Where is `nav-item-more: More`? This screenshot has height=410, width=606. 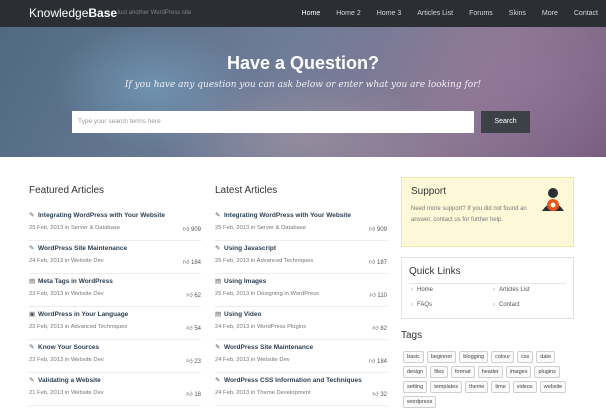
nav-item-more: More is located at coordinates (550, 13).